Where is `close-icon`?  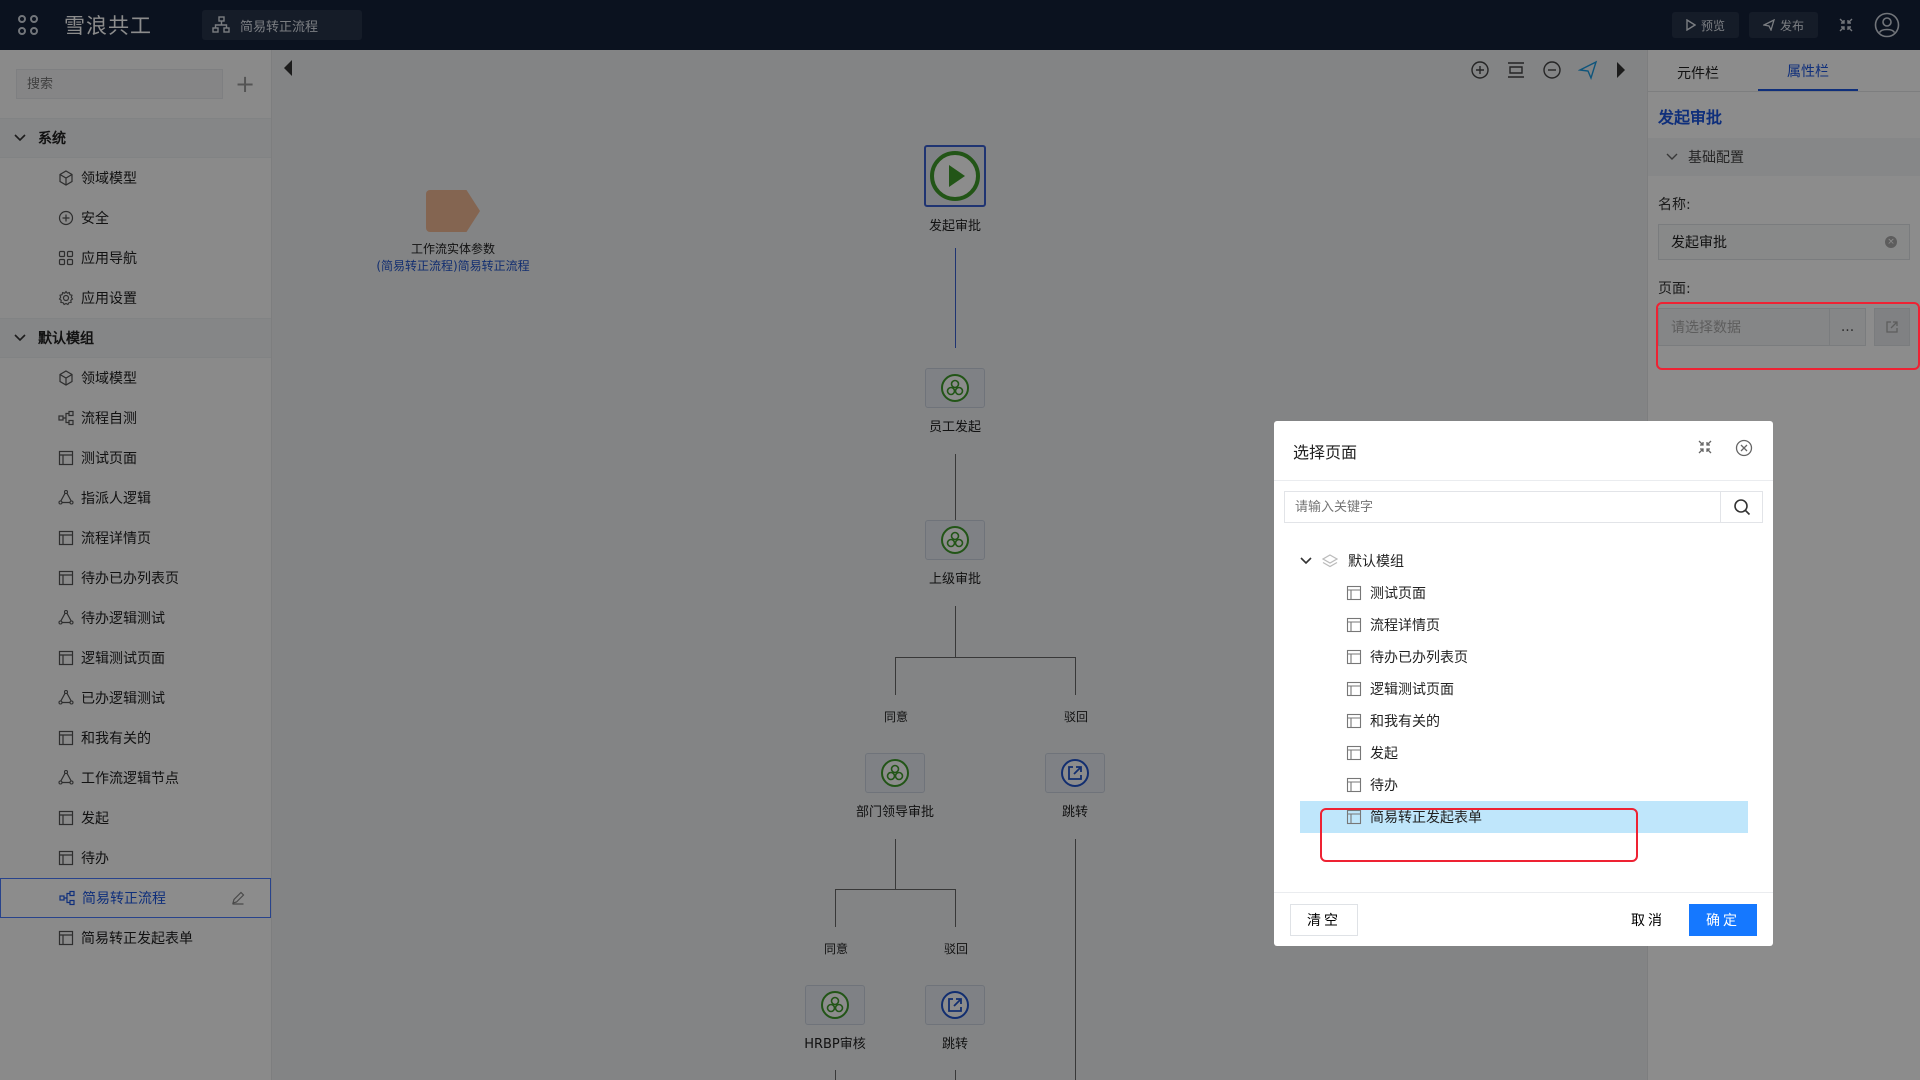
close-icon is located at coordinates (1744, 448).